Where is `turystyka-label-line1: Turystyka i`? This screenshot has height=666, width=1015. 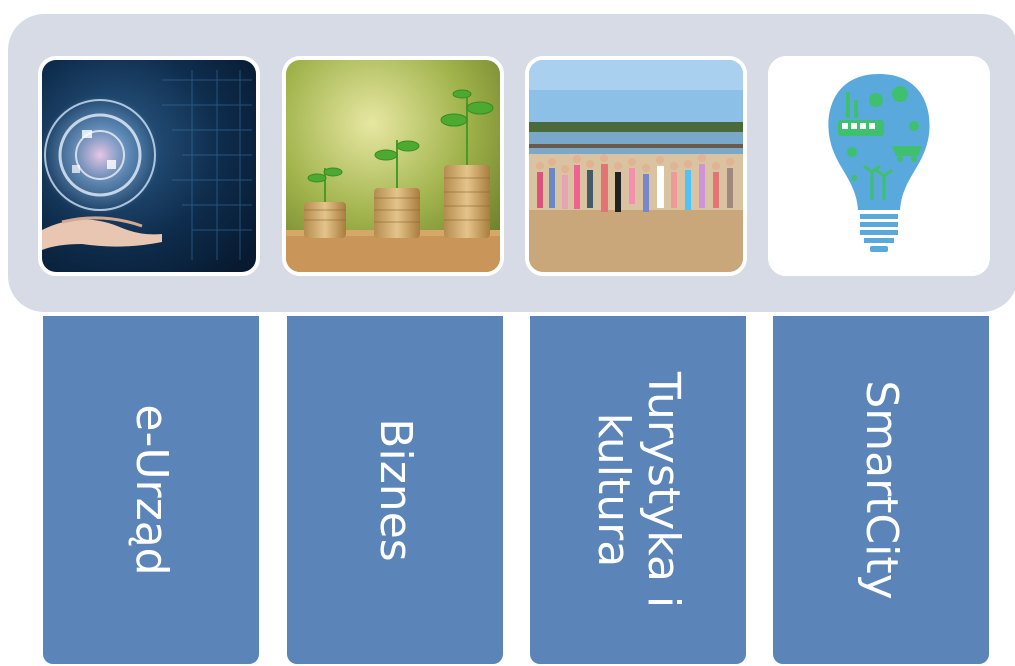
turystyka-label-line1: Turystyka i is located at coordinates (663, 490).